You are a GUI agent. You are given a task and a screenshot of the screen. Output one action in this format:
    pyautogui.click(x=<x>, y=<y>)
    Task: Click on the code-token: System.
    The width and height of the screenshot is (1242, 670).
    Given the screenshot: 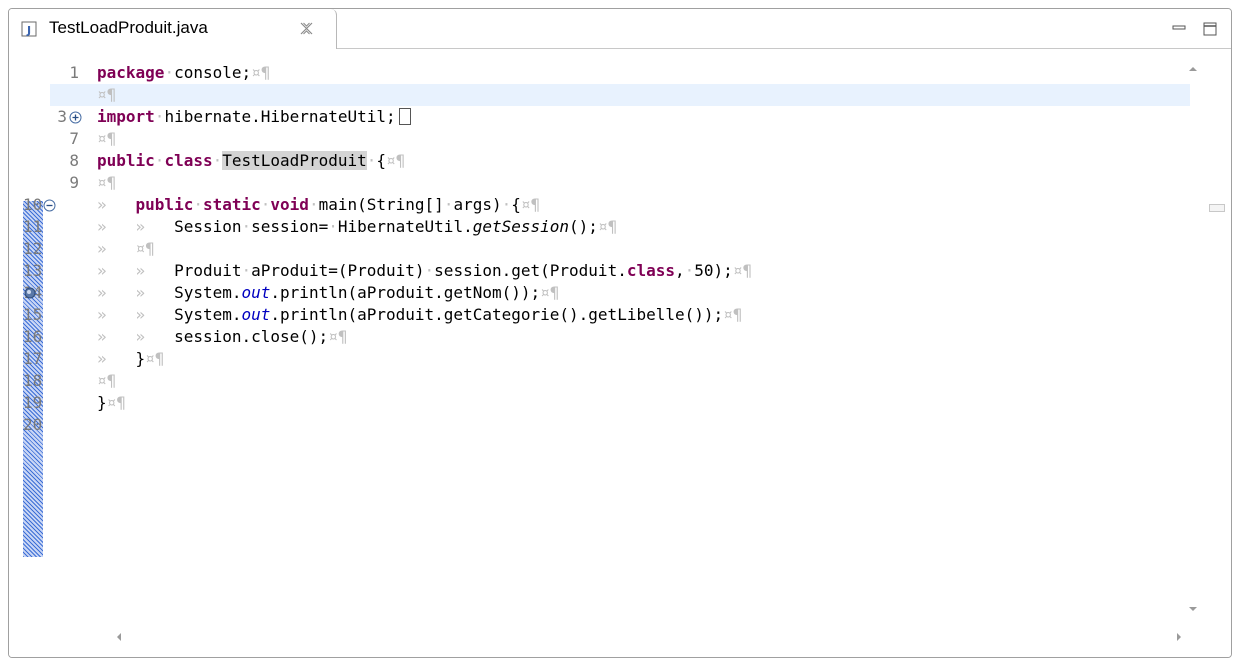 What is the action you would take?
    pyautogui.click(x=208, y=292)
    